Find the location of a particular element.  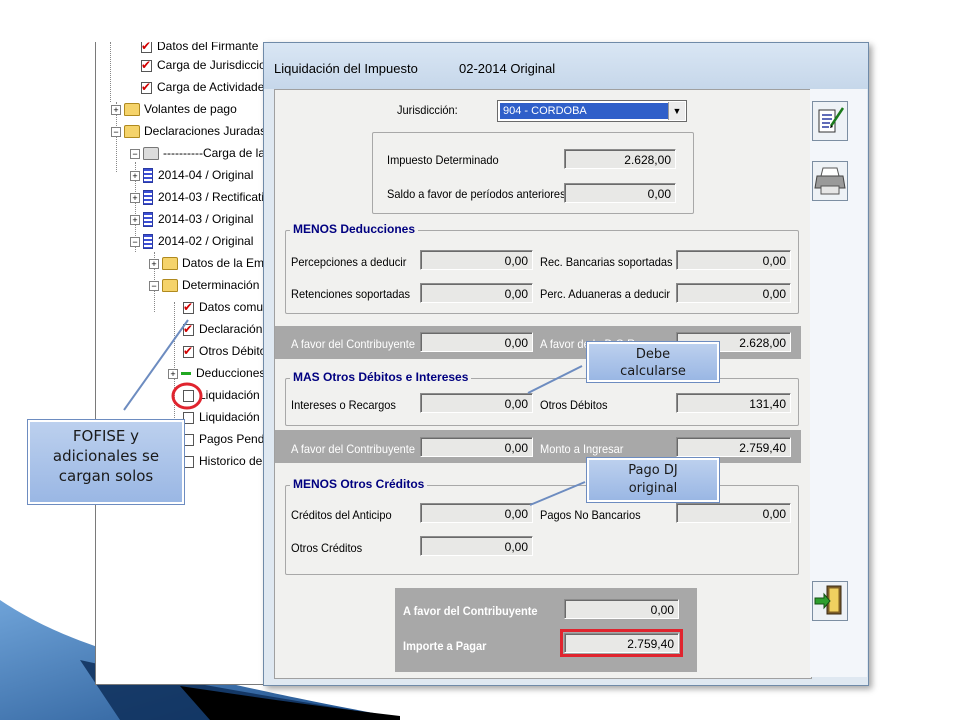

callout-fofise: FOFISE y adicionales se cargan solos is located at coordinates (106, 462).